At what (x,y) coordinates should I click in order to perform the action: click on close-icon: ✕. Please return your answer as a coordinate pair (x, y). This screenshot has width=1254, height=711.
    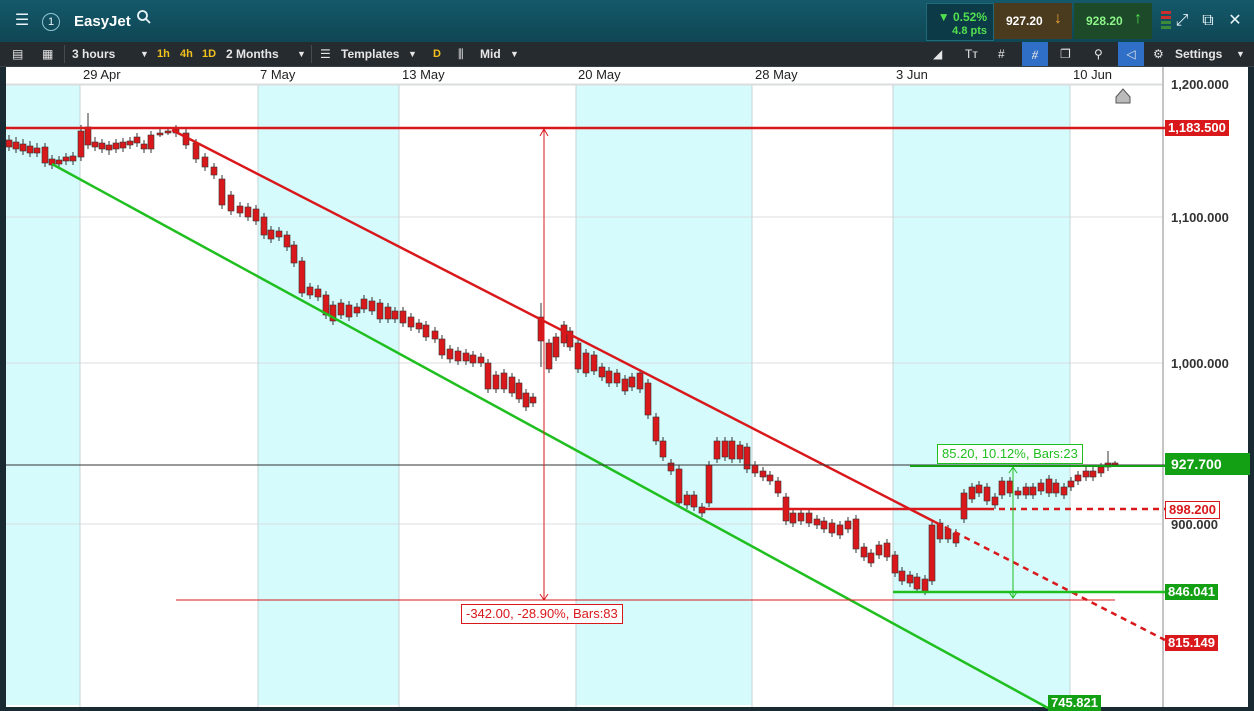
    Looking at the image, I should click on (1235, 21).